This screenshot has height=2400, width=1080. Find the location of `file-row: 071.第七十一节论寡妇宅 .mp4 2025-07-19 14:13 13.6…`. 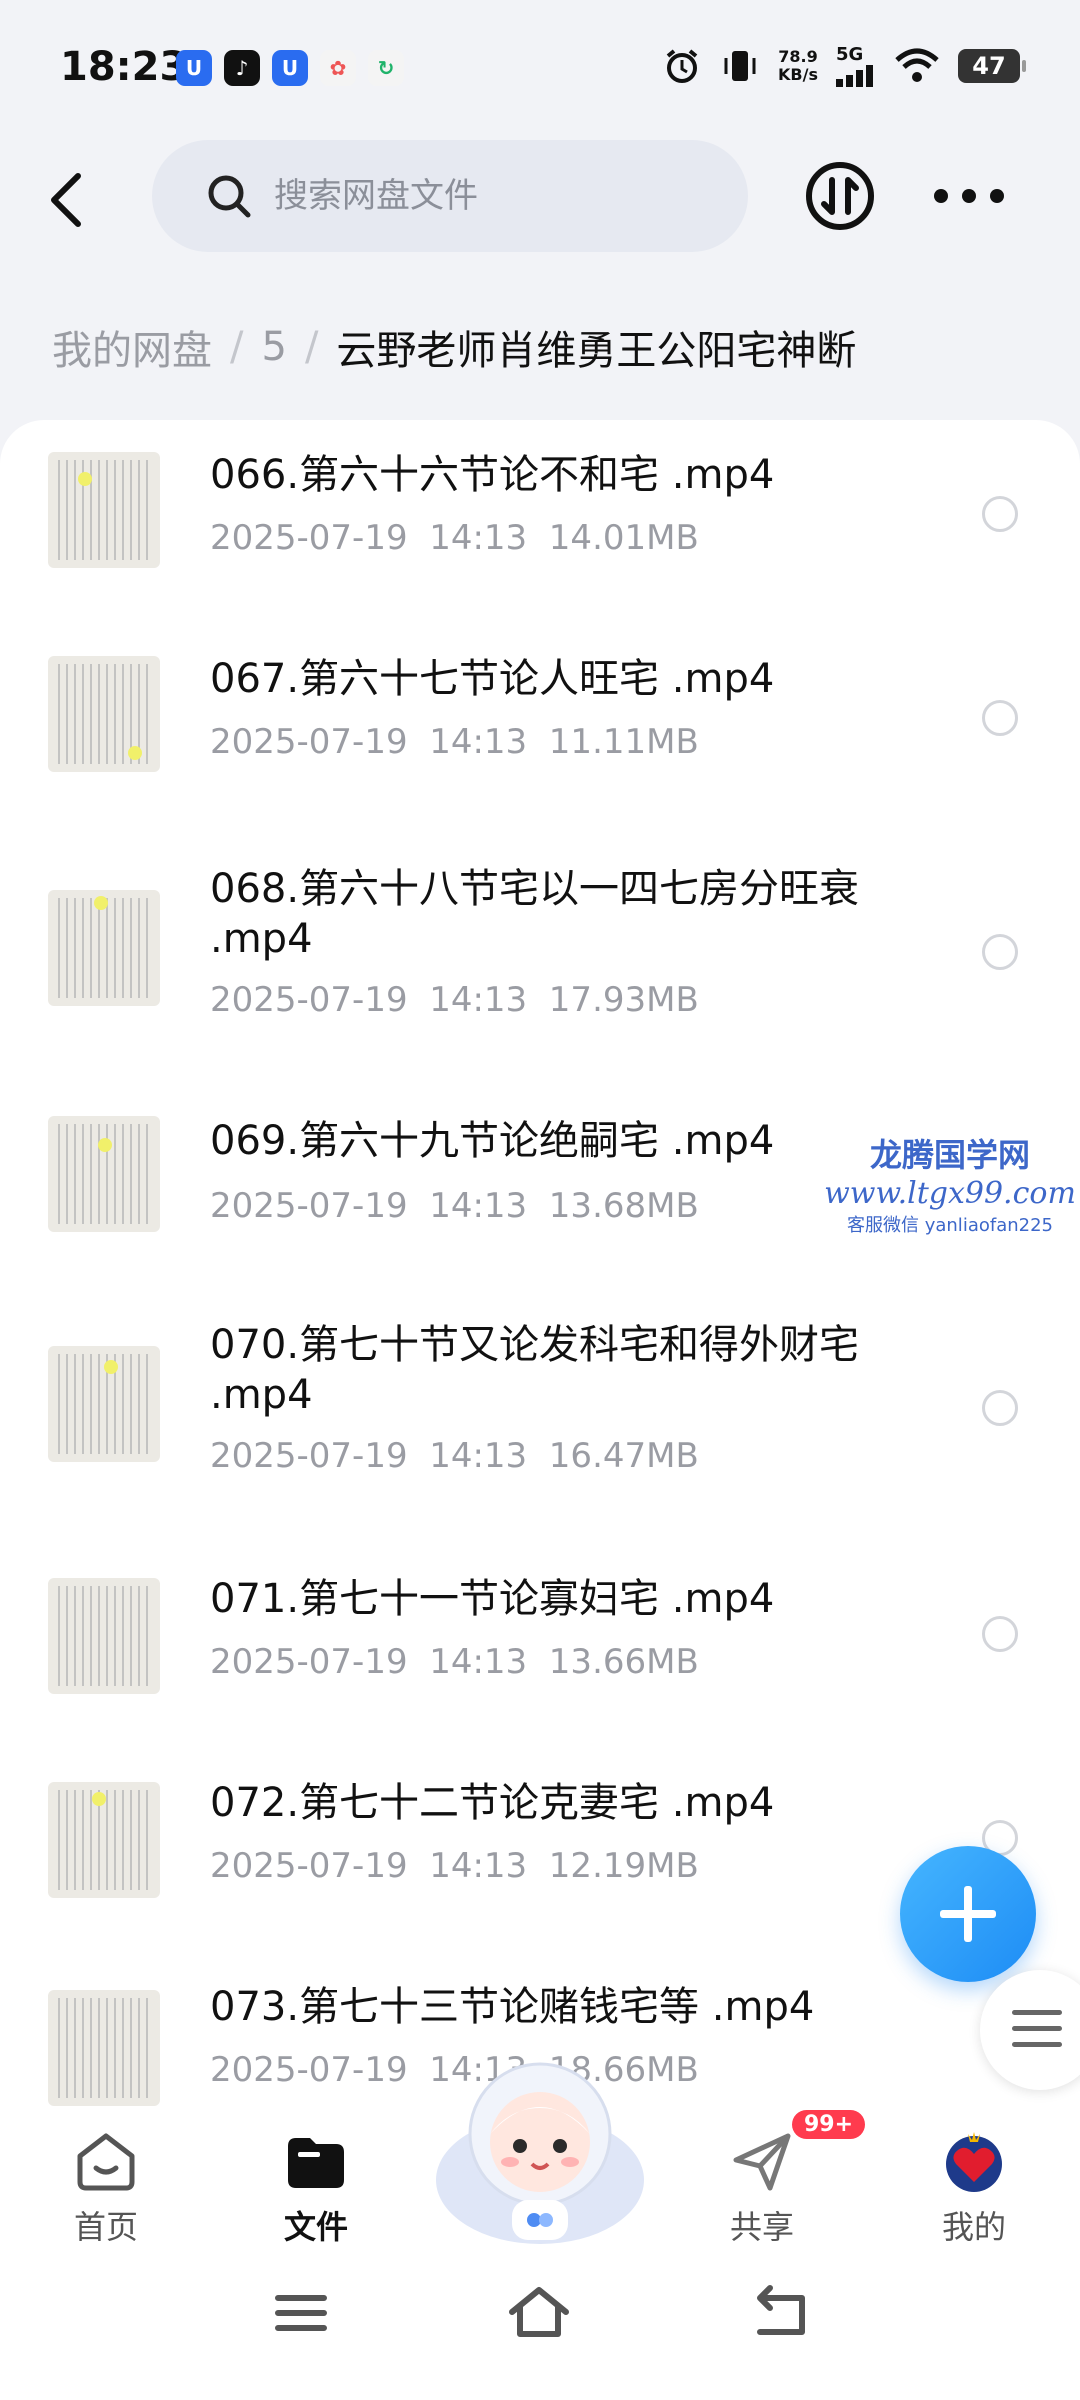

file-row: 071.第七十一节论寡妇宅 .mp4 2025-07-19 14:13 13.6… is located at coordinates (540, 1638).